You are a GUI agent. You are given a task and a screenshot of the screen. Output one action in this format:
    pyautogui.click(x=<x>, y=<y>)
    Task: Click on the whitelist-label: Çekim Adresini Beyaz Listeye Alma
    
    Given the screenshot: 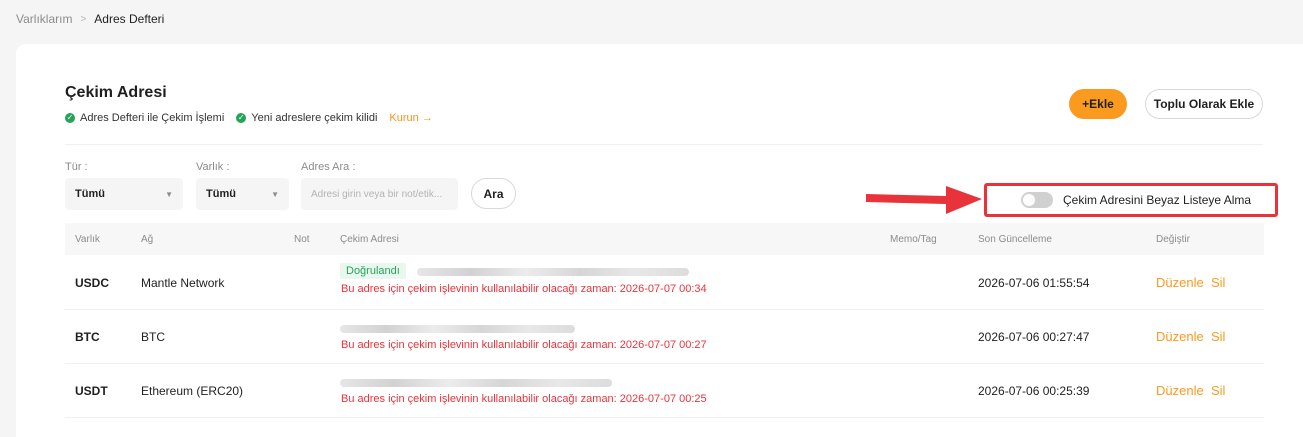 What is the action you would take?
    pyautogui.click(x=1157, y=200)
    